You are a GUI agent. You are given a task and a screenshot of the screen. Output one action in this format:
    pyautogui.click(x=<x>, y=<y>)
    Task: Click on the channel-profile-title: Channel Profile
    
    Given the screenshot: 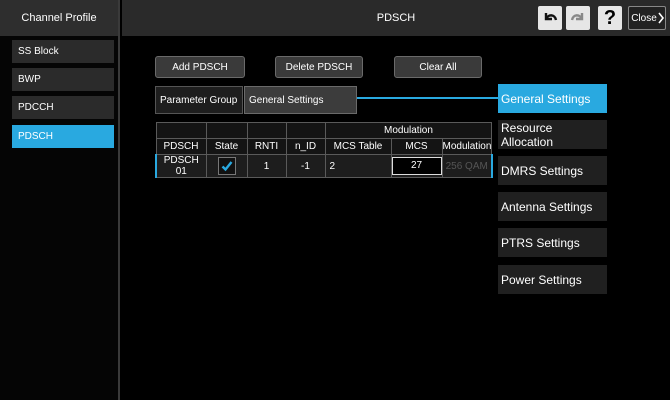 What is the action you would take?
    pyautogui.click(x=59, y=18)
    